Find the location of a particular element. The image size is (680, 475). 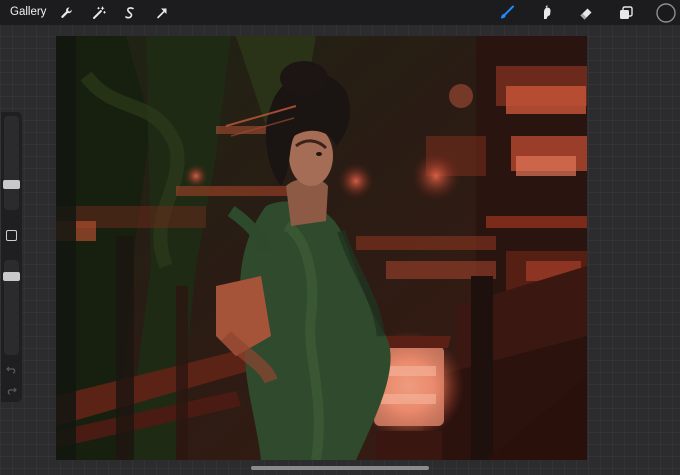

smudge-finger-icon is located at coordinates (546, 13).